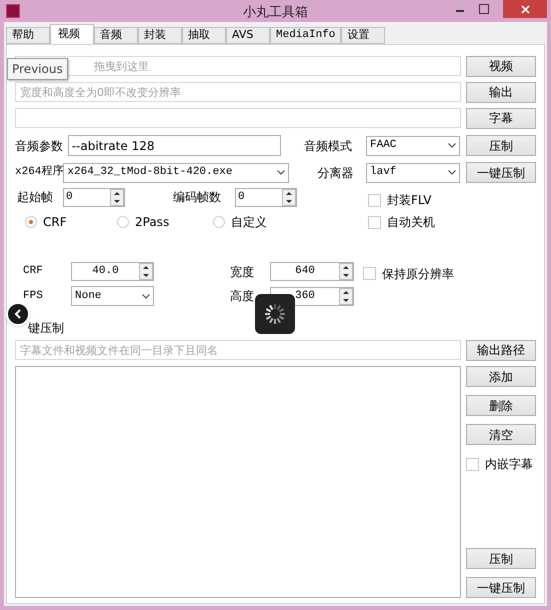  What do you see at coordinates (418, 274) in the screenshot?
I see `checkbox-label: 保持原分辨率` at bounding box center [418, 274].